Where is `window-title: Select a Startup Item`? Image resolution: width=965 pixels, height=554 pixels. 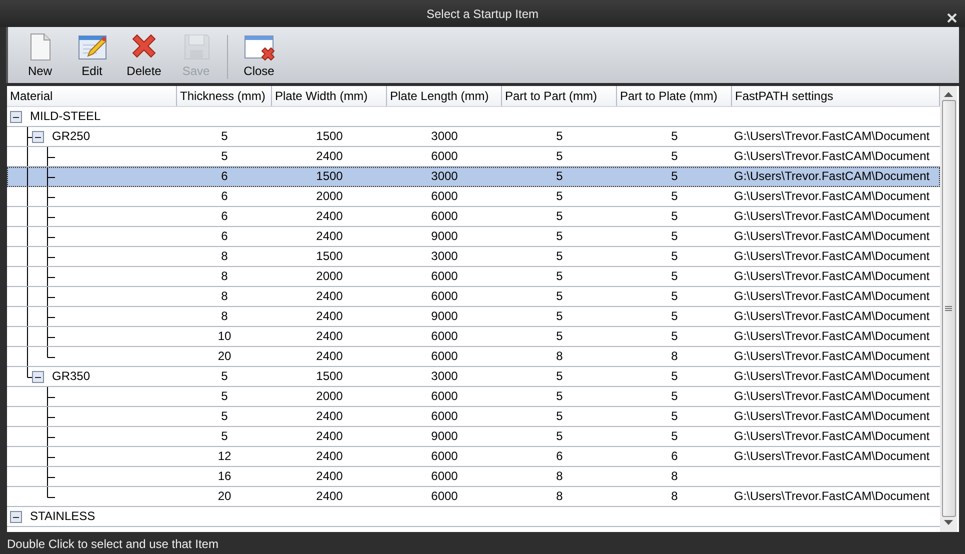
window-title: Select a Startup Item is located at coordinates (482, 14).